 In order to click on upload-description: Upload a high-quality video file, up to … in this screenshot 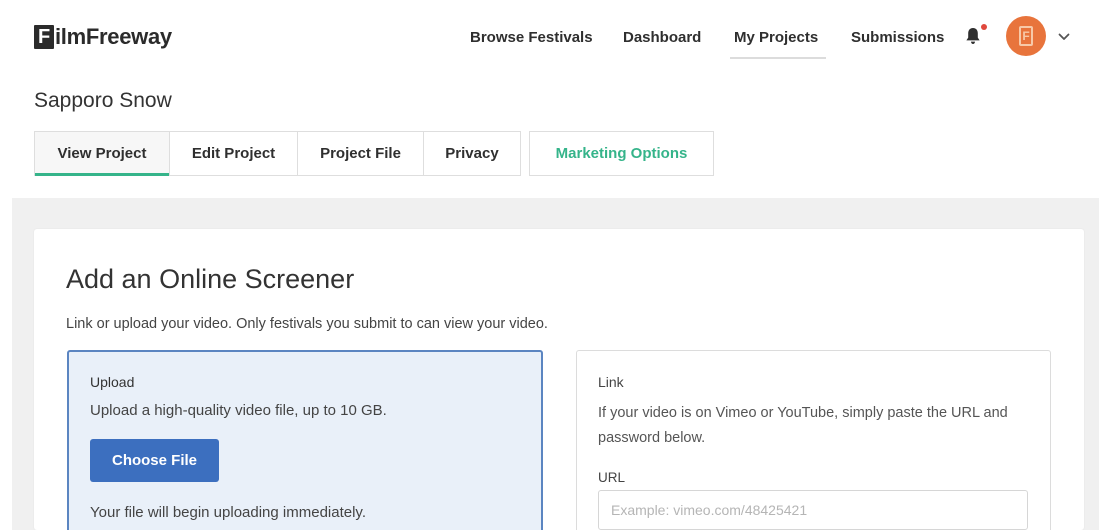, I will do `click(238, 410)`.